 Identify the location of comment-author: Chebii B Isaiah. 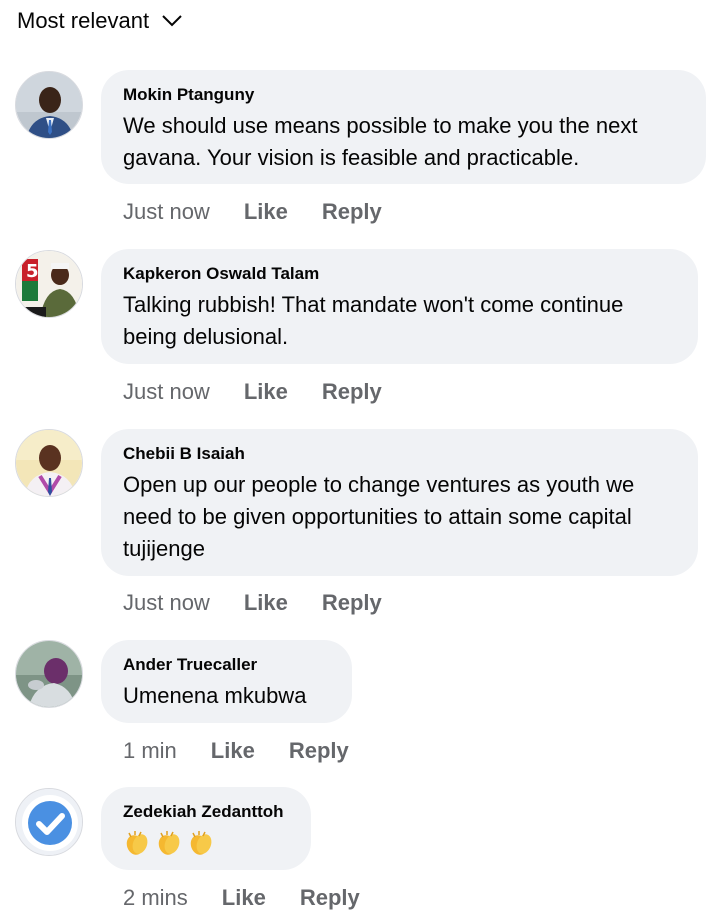
(399, 454).